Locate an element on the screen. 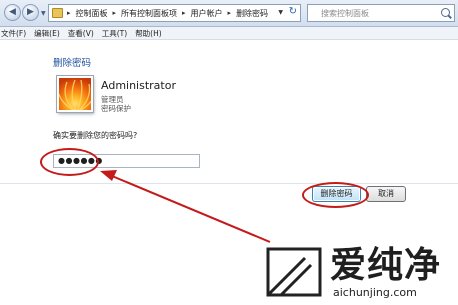  forward-button: ▶ is located at coordinates (30, 12).